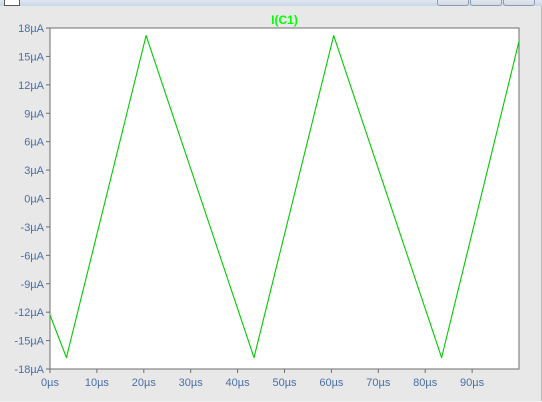 This screenshot has width=542, height=402. I want to click on y-tick-label: -3µA, so click(33, 228).